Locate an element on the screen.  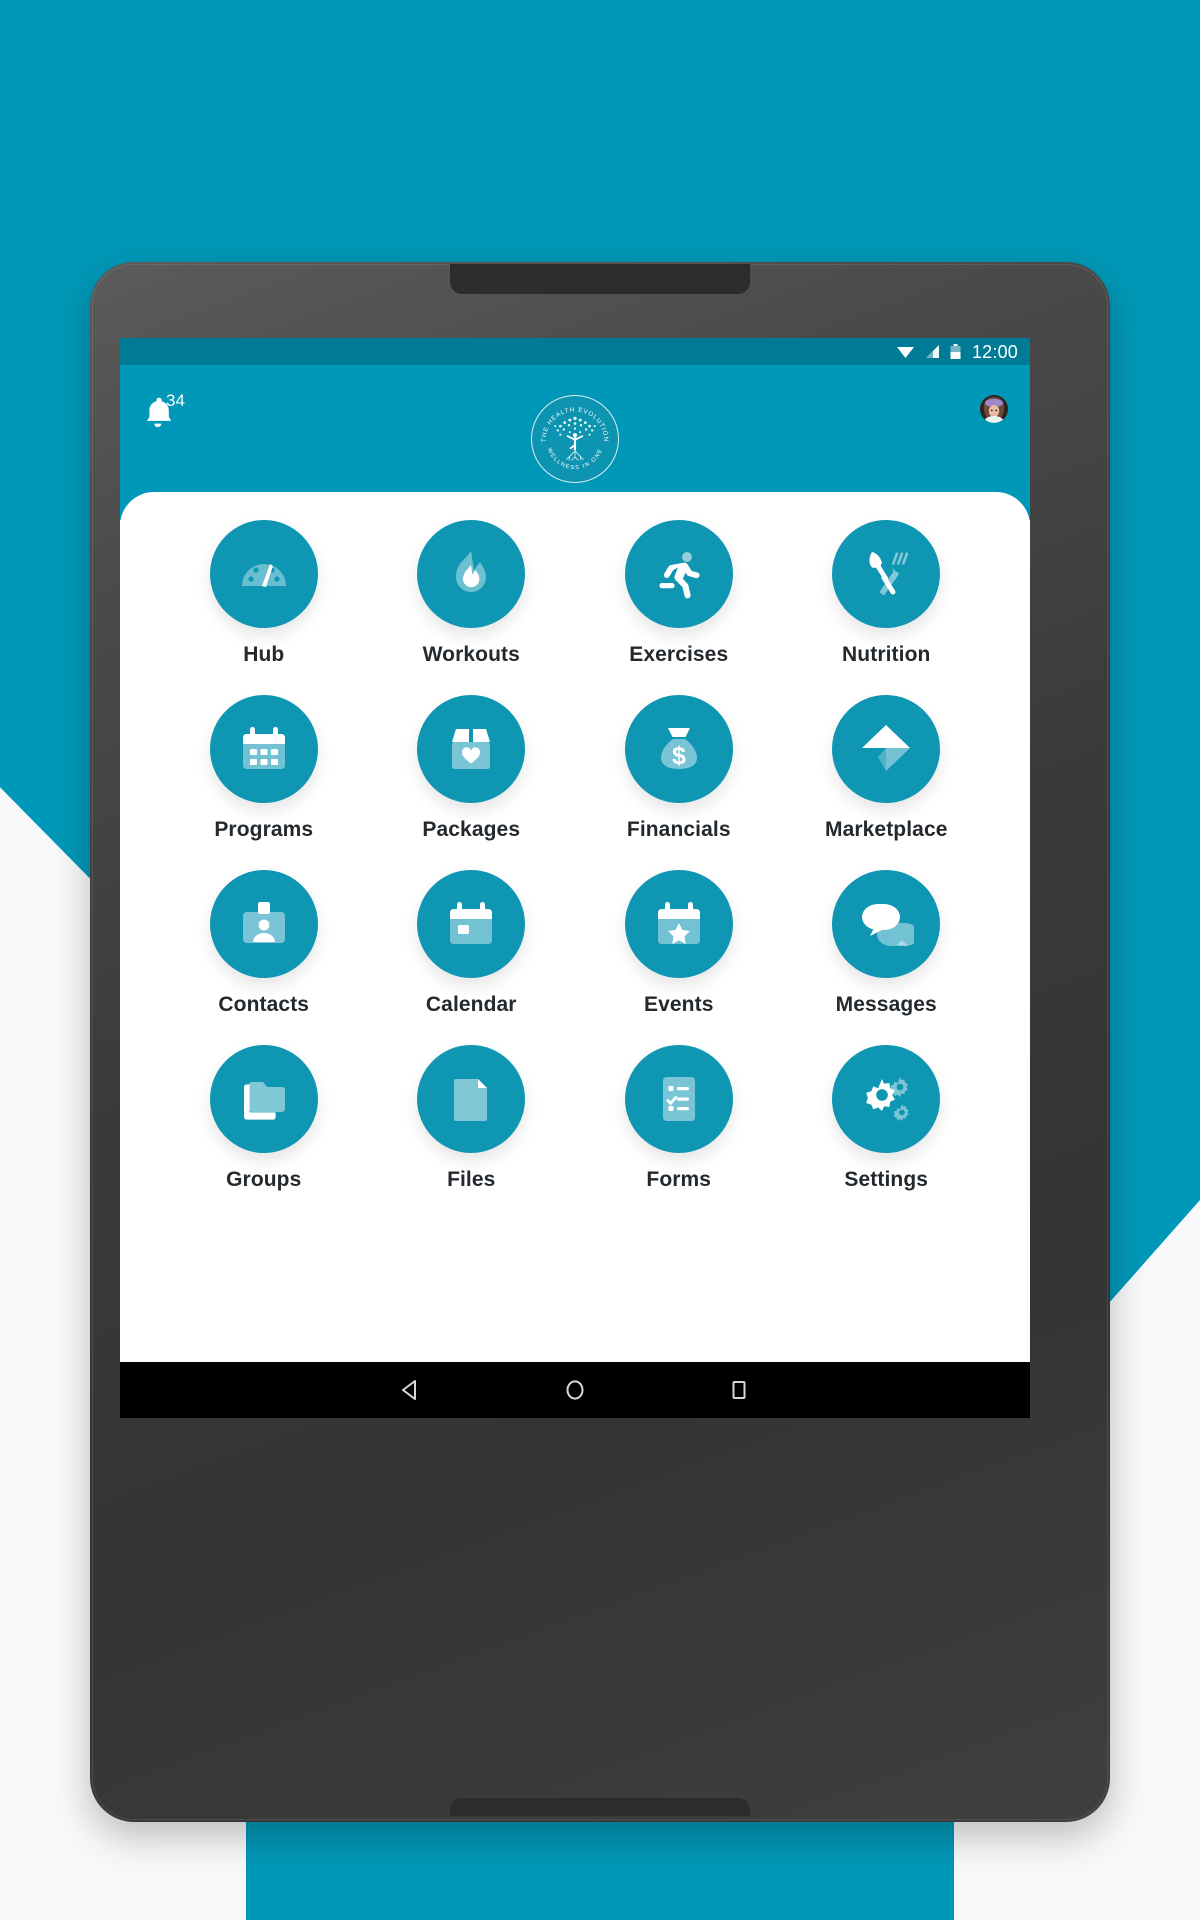
tile-icon-circle: $ is located at coordinates (678, 749).